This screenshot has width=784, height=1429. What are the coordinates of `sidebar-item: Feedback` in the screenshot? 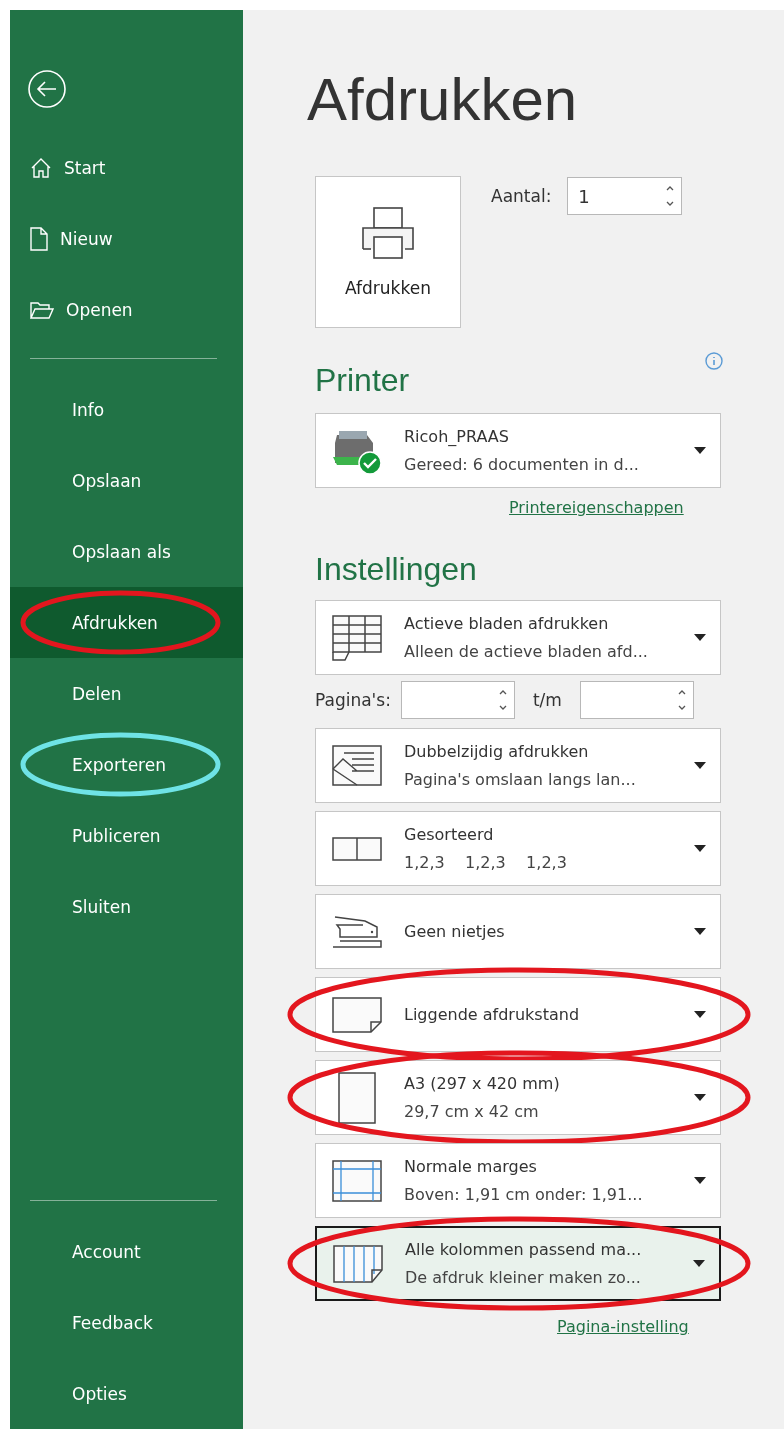 It's located at (126, 1322).